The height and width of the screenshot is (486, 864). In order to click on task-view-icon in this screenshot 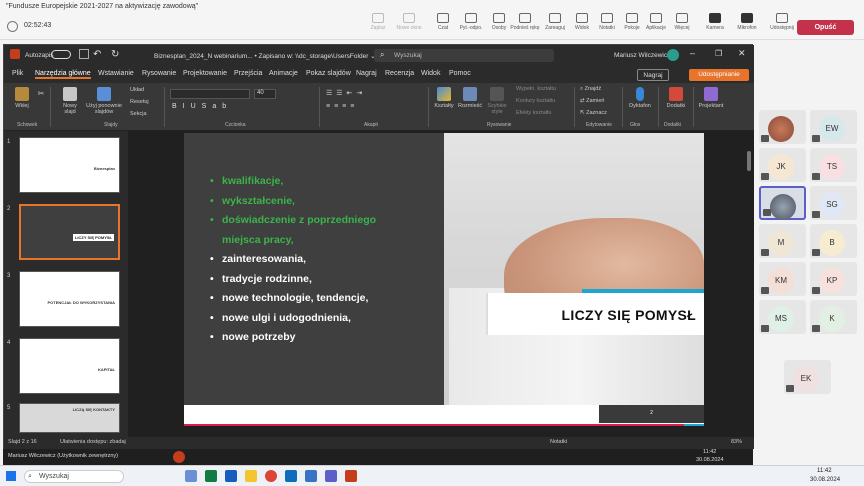, I will do `click(191, 476)`.